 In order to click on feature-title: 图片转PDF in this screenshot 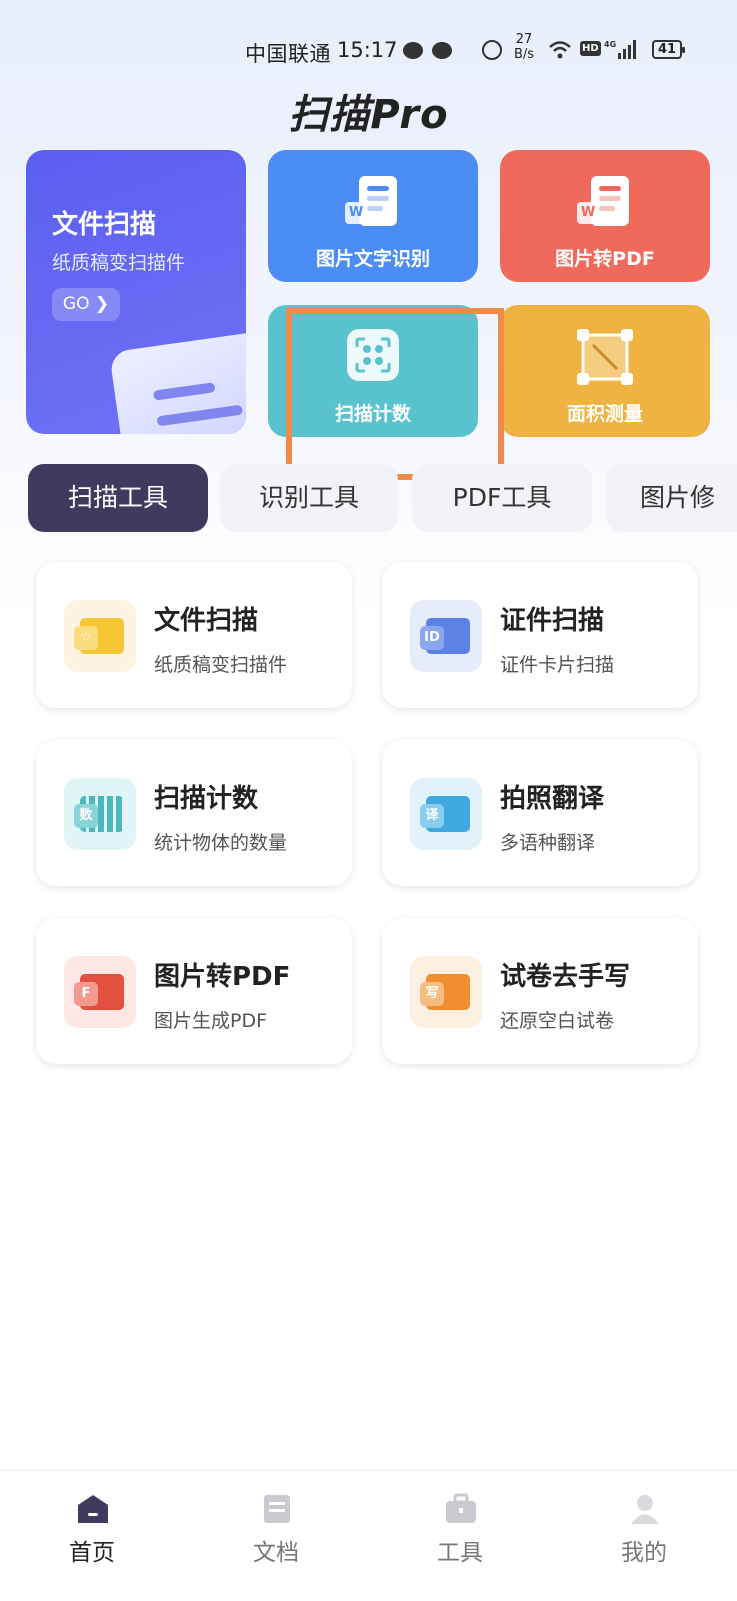, I will do `click(222, 977)`.